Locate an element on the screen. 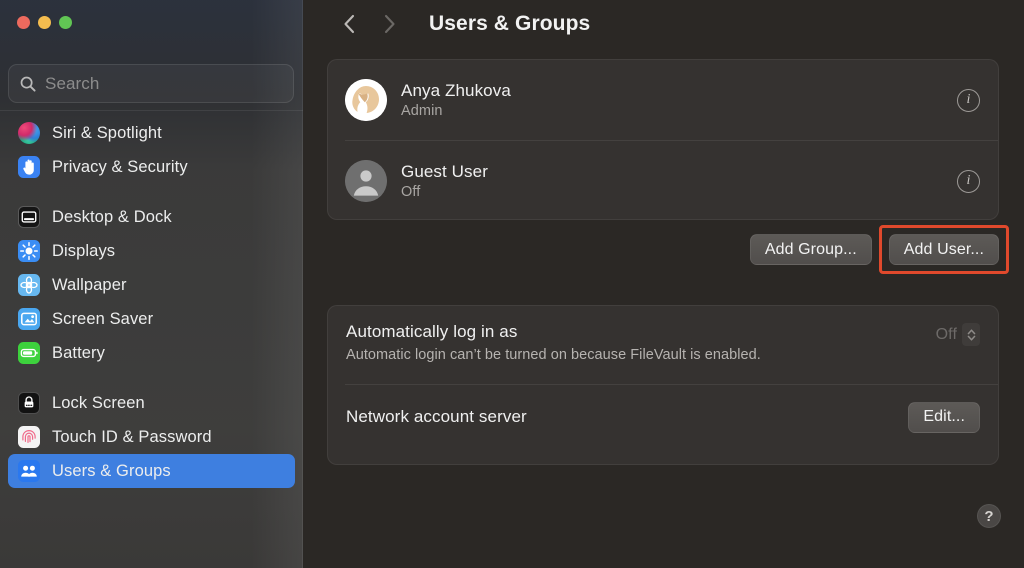 This screenshot has width=1024, height=568. chevron-right-icon is located at coordinates (389, 24).